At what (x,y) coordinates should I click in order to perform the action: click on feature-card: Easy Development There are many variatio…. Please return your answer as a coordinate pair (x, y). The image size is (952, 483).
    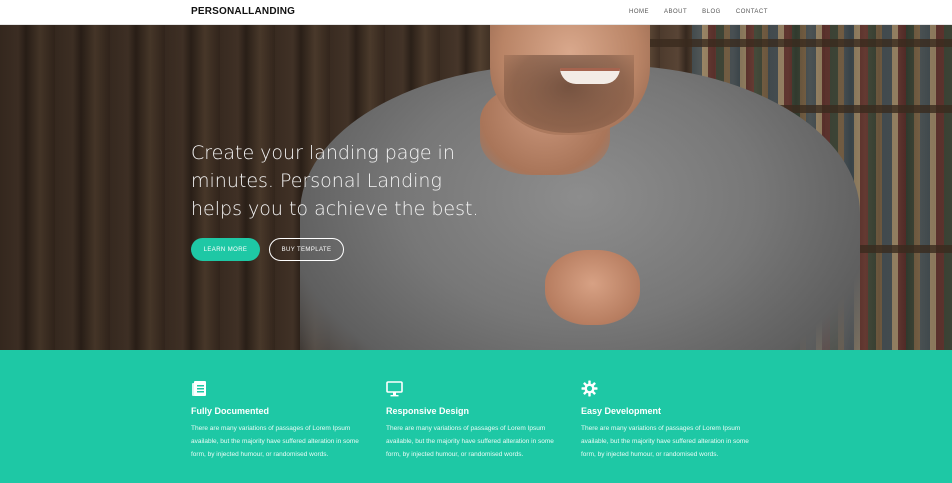
    Looking at the image, I should click on (671, 420).